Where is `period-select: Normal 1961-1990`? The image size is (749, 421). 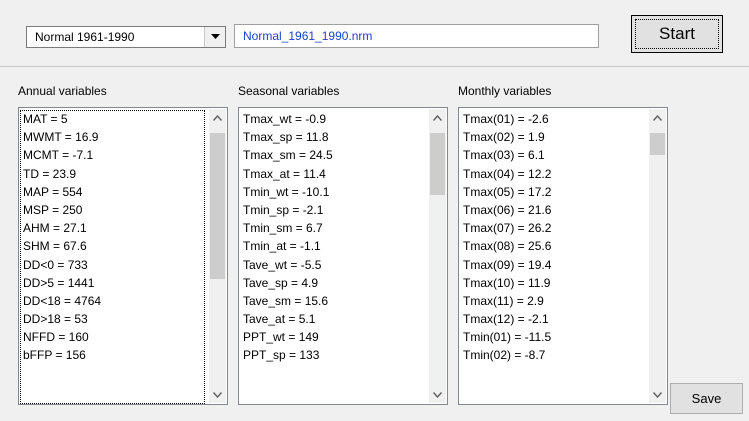
period-select: Normal 1961-1990 is located at coordinates (126, 37).